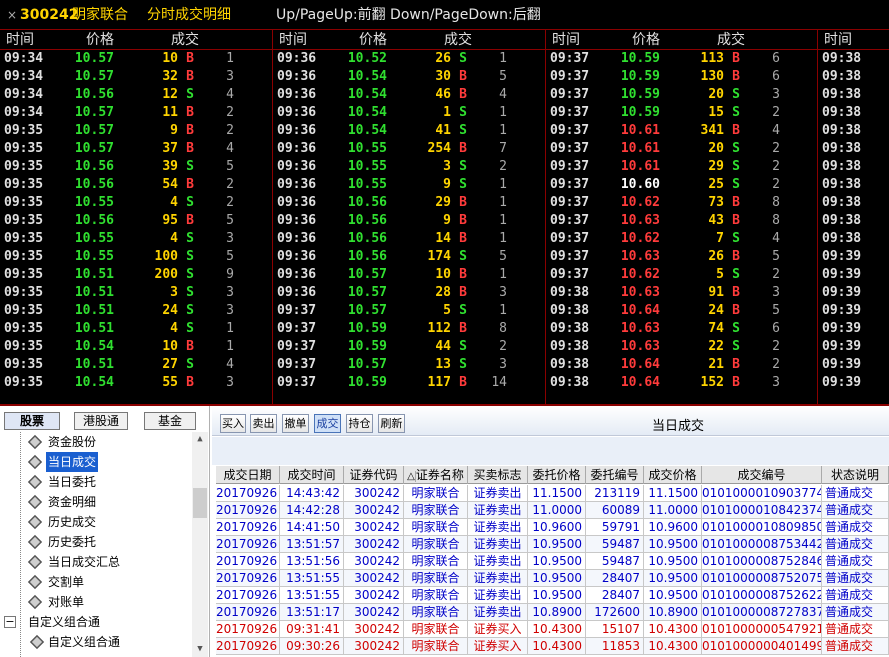  I want to click on tree-item: 当日成交汇总, so click(96, 562).